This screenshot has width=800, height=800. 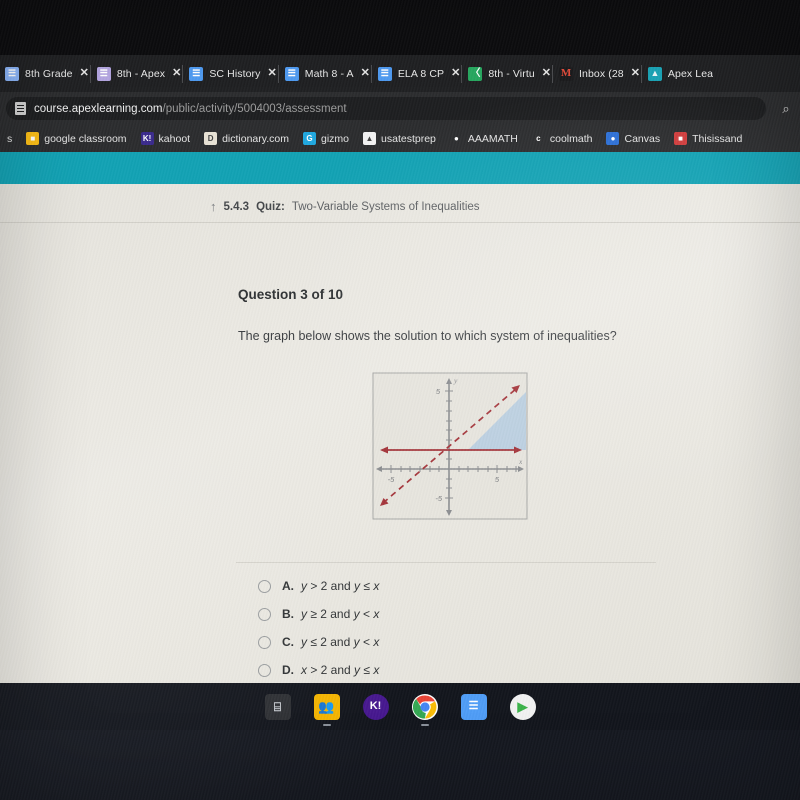 I want to click on browser-tab-title: Inbox (28, so click(x=601, y=73).